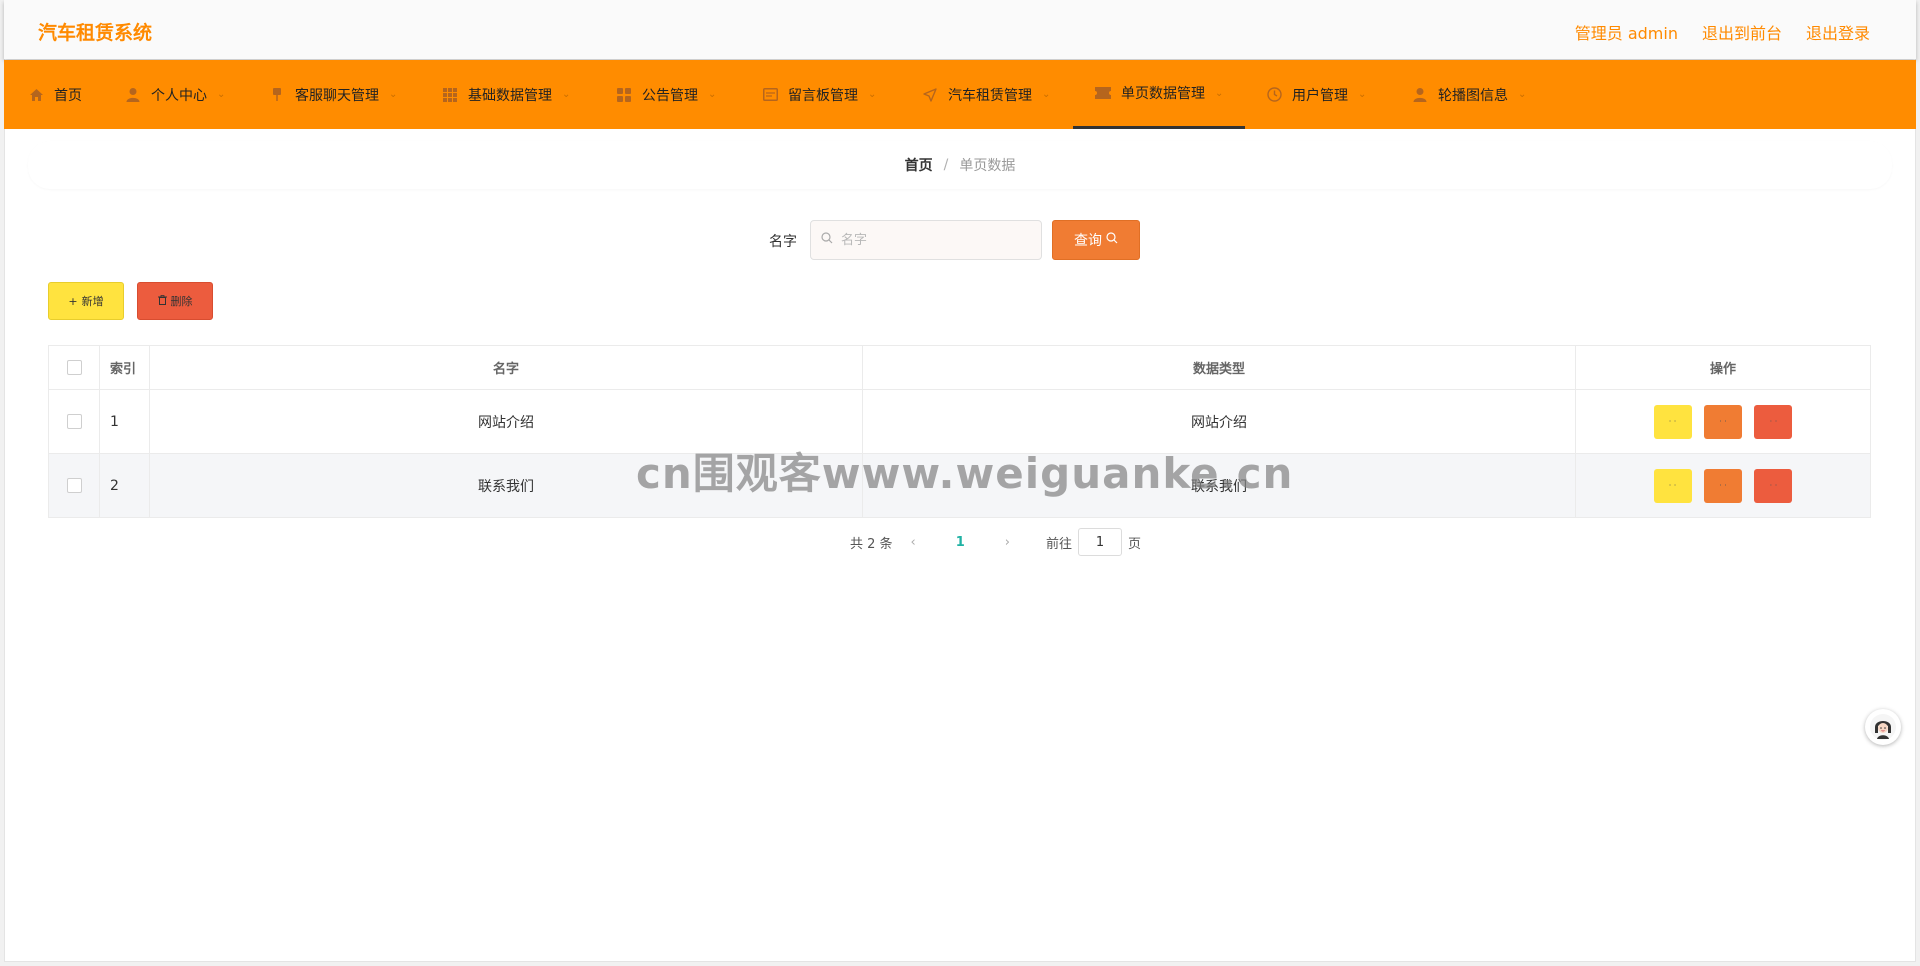  I want to click on header-links: 管理员 admin 退出到前台 退出登录, so click(1722, 32).